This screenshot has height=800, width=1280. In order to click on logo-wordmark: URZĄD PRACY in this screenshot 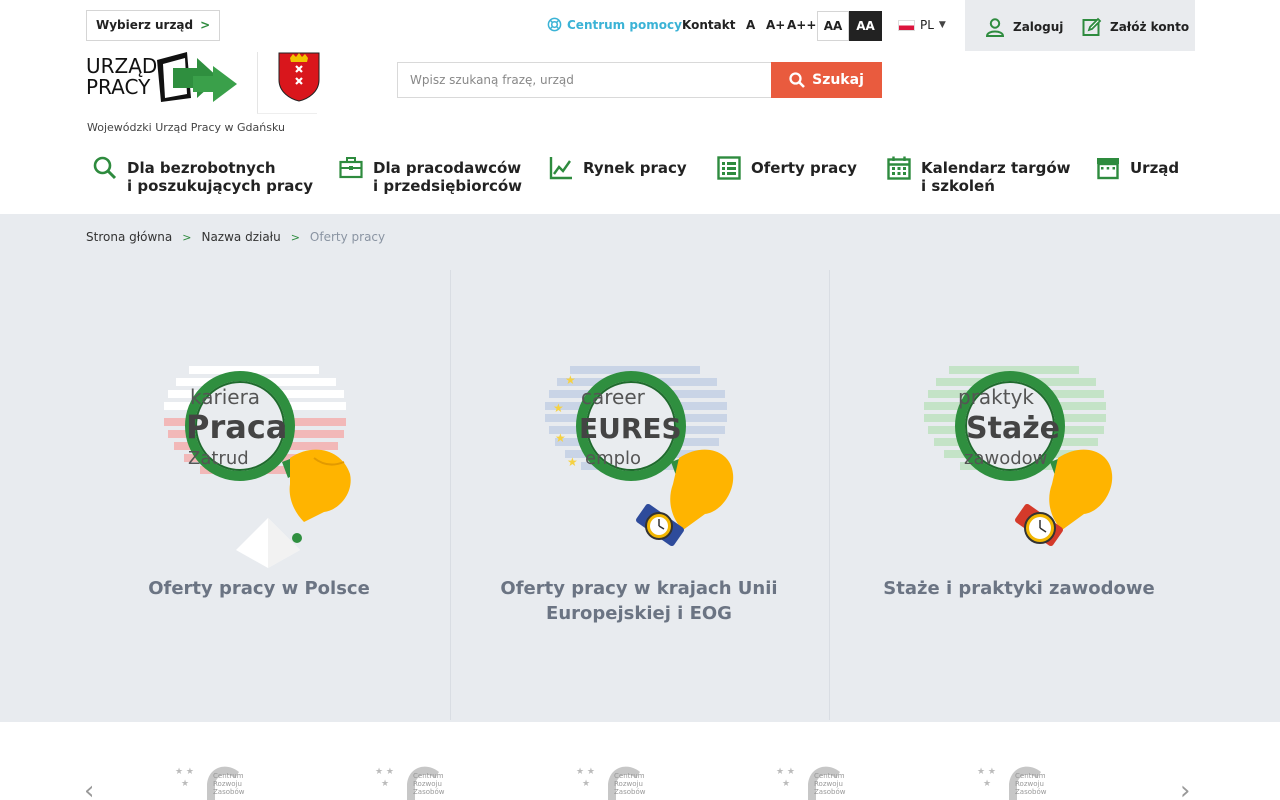, I will do `click(121, 77)`.